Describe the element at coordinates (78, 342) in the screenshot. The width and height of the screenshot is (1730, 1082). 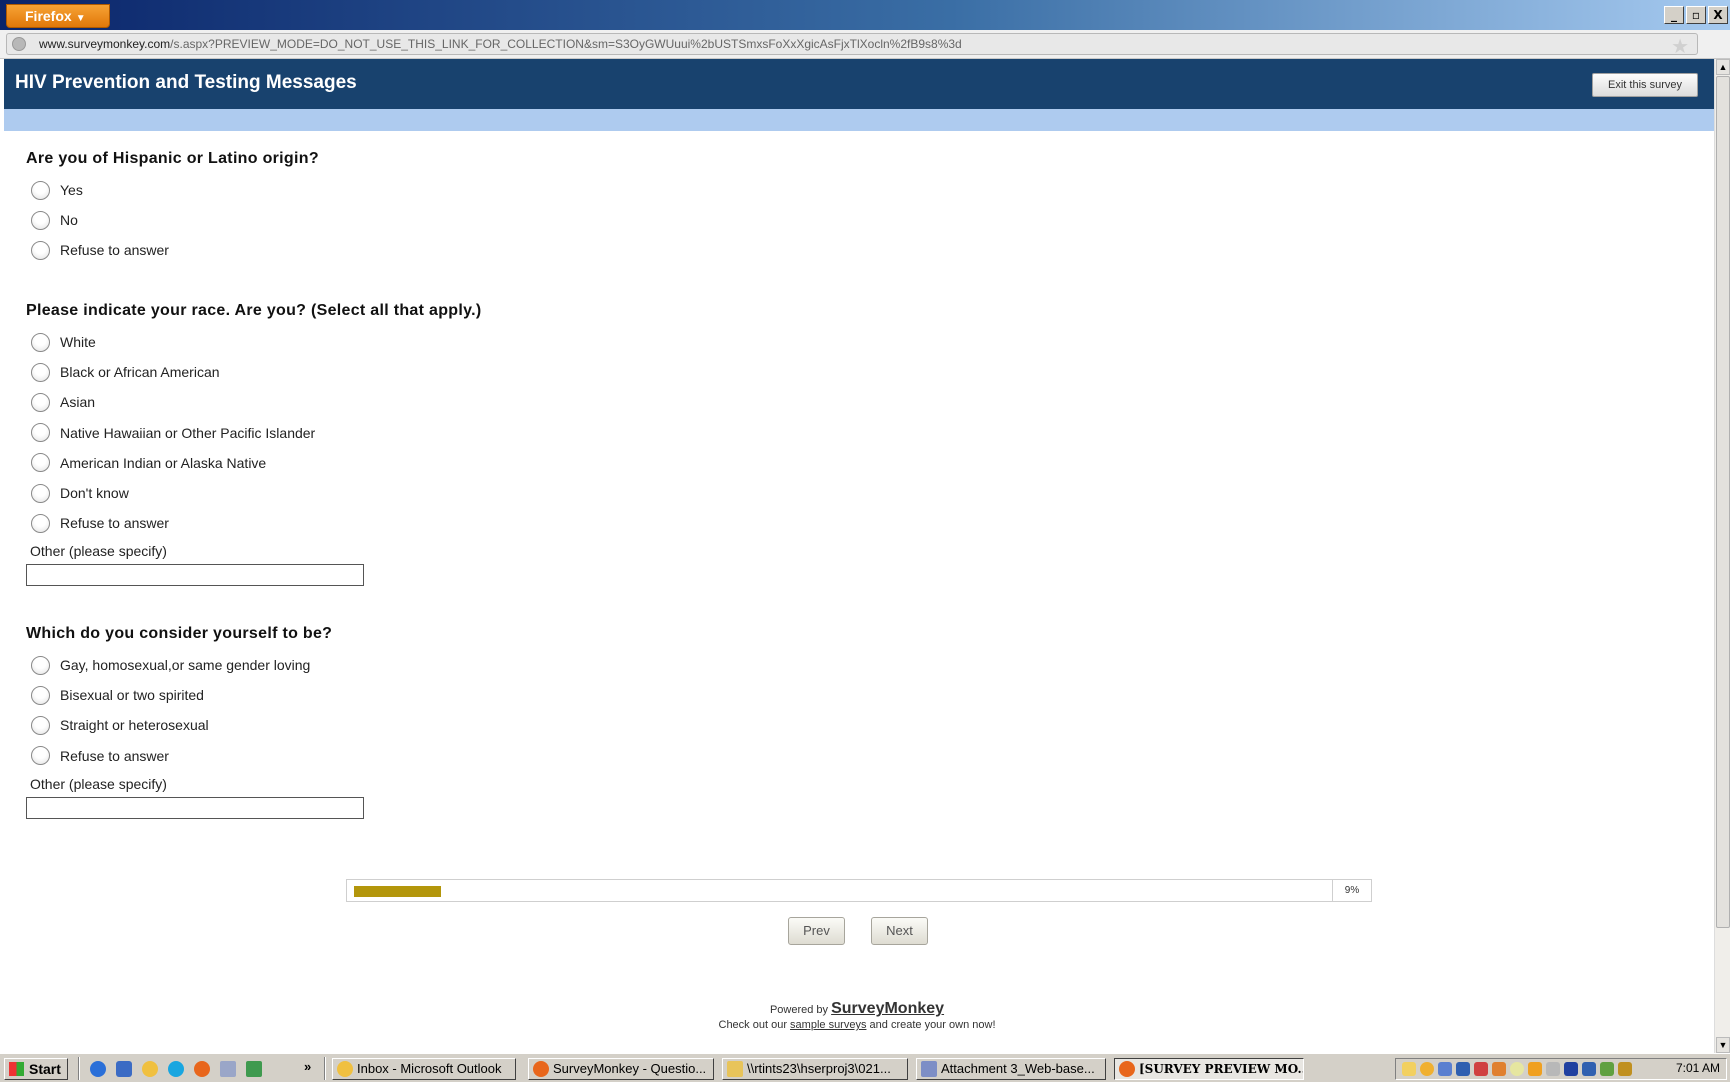
I see `option-label: White` at that location.